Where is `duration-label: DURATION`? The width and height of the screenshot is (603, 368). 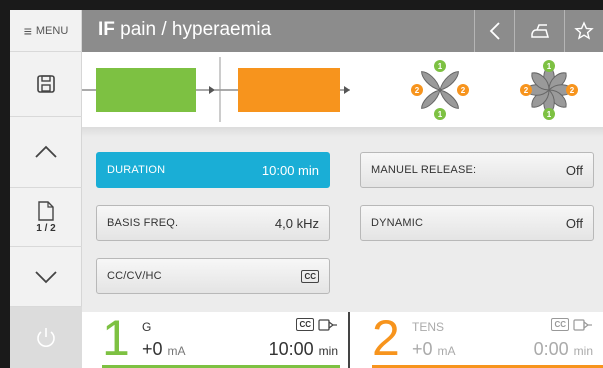 duration-label: DURATION is located at coordinates (136, 170).